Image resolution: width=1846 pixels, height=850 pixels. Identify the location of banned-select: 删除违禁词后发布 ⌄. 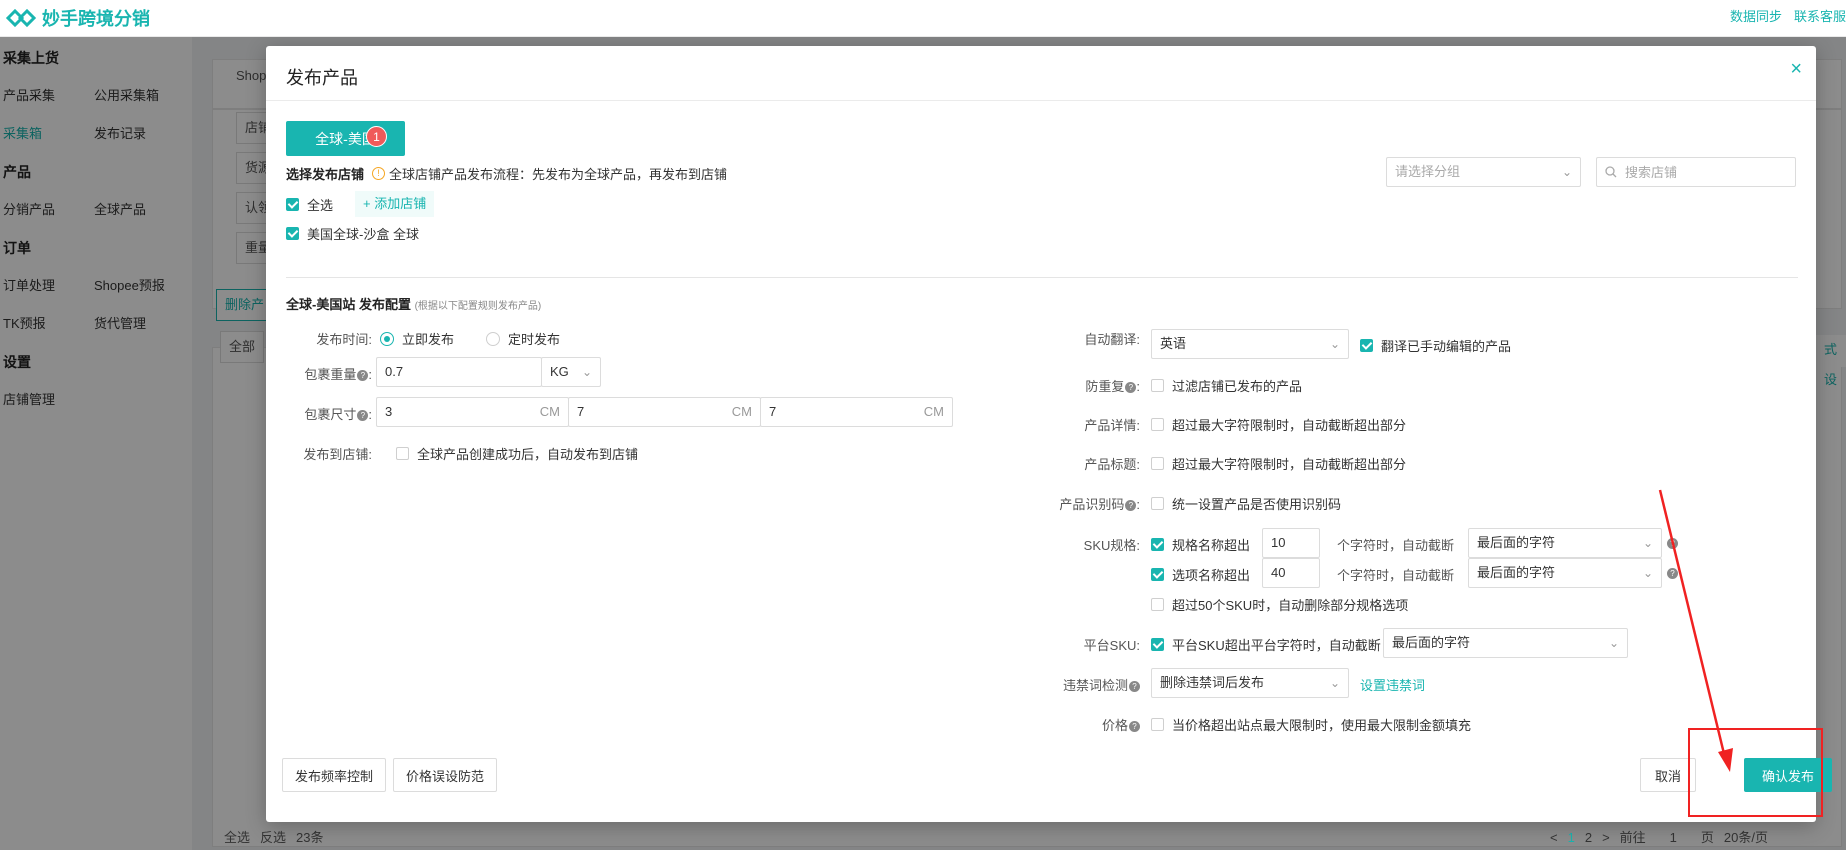
(1250, 683).